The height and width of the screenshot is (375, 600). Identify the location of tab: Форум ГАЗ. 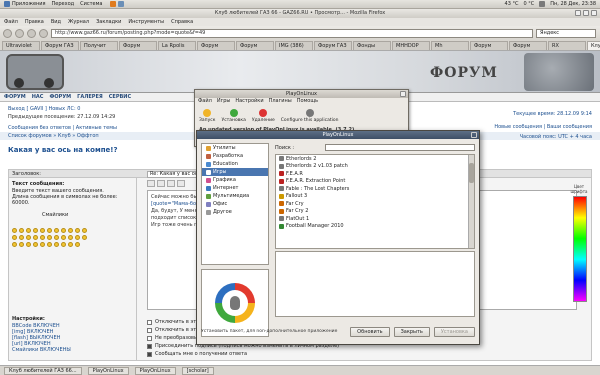
(60, 45).